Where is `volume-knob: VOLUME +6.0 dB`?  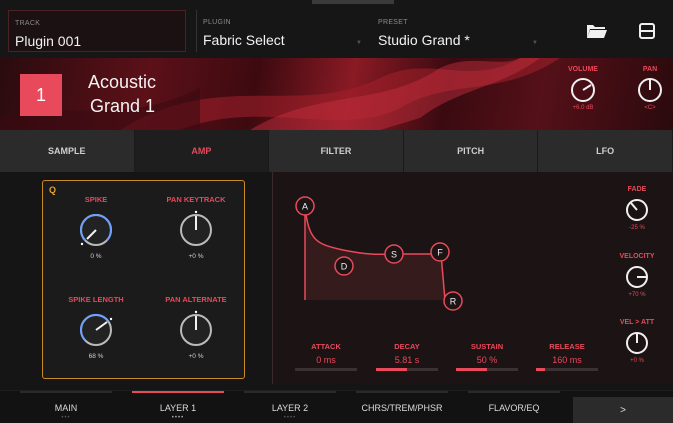 volume-knob: VOLUME +6.0 dB is located at coordinates (583, 88).